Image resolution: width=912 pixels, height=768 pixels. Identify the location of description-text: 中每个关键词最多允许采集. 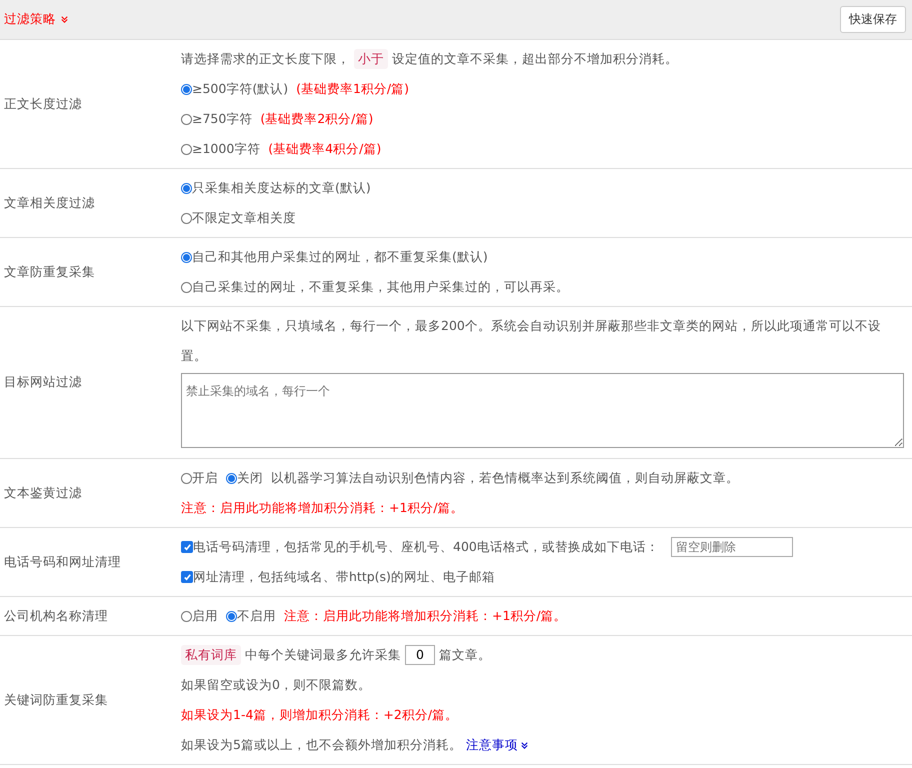
(323, 655).